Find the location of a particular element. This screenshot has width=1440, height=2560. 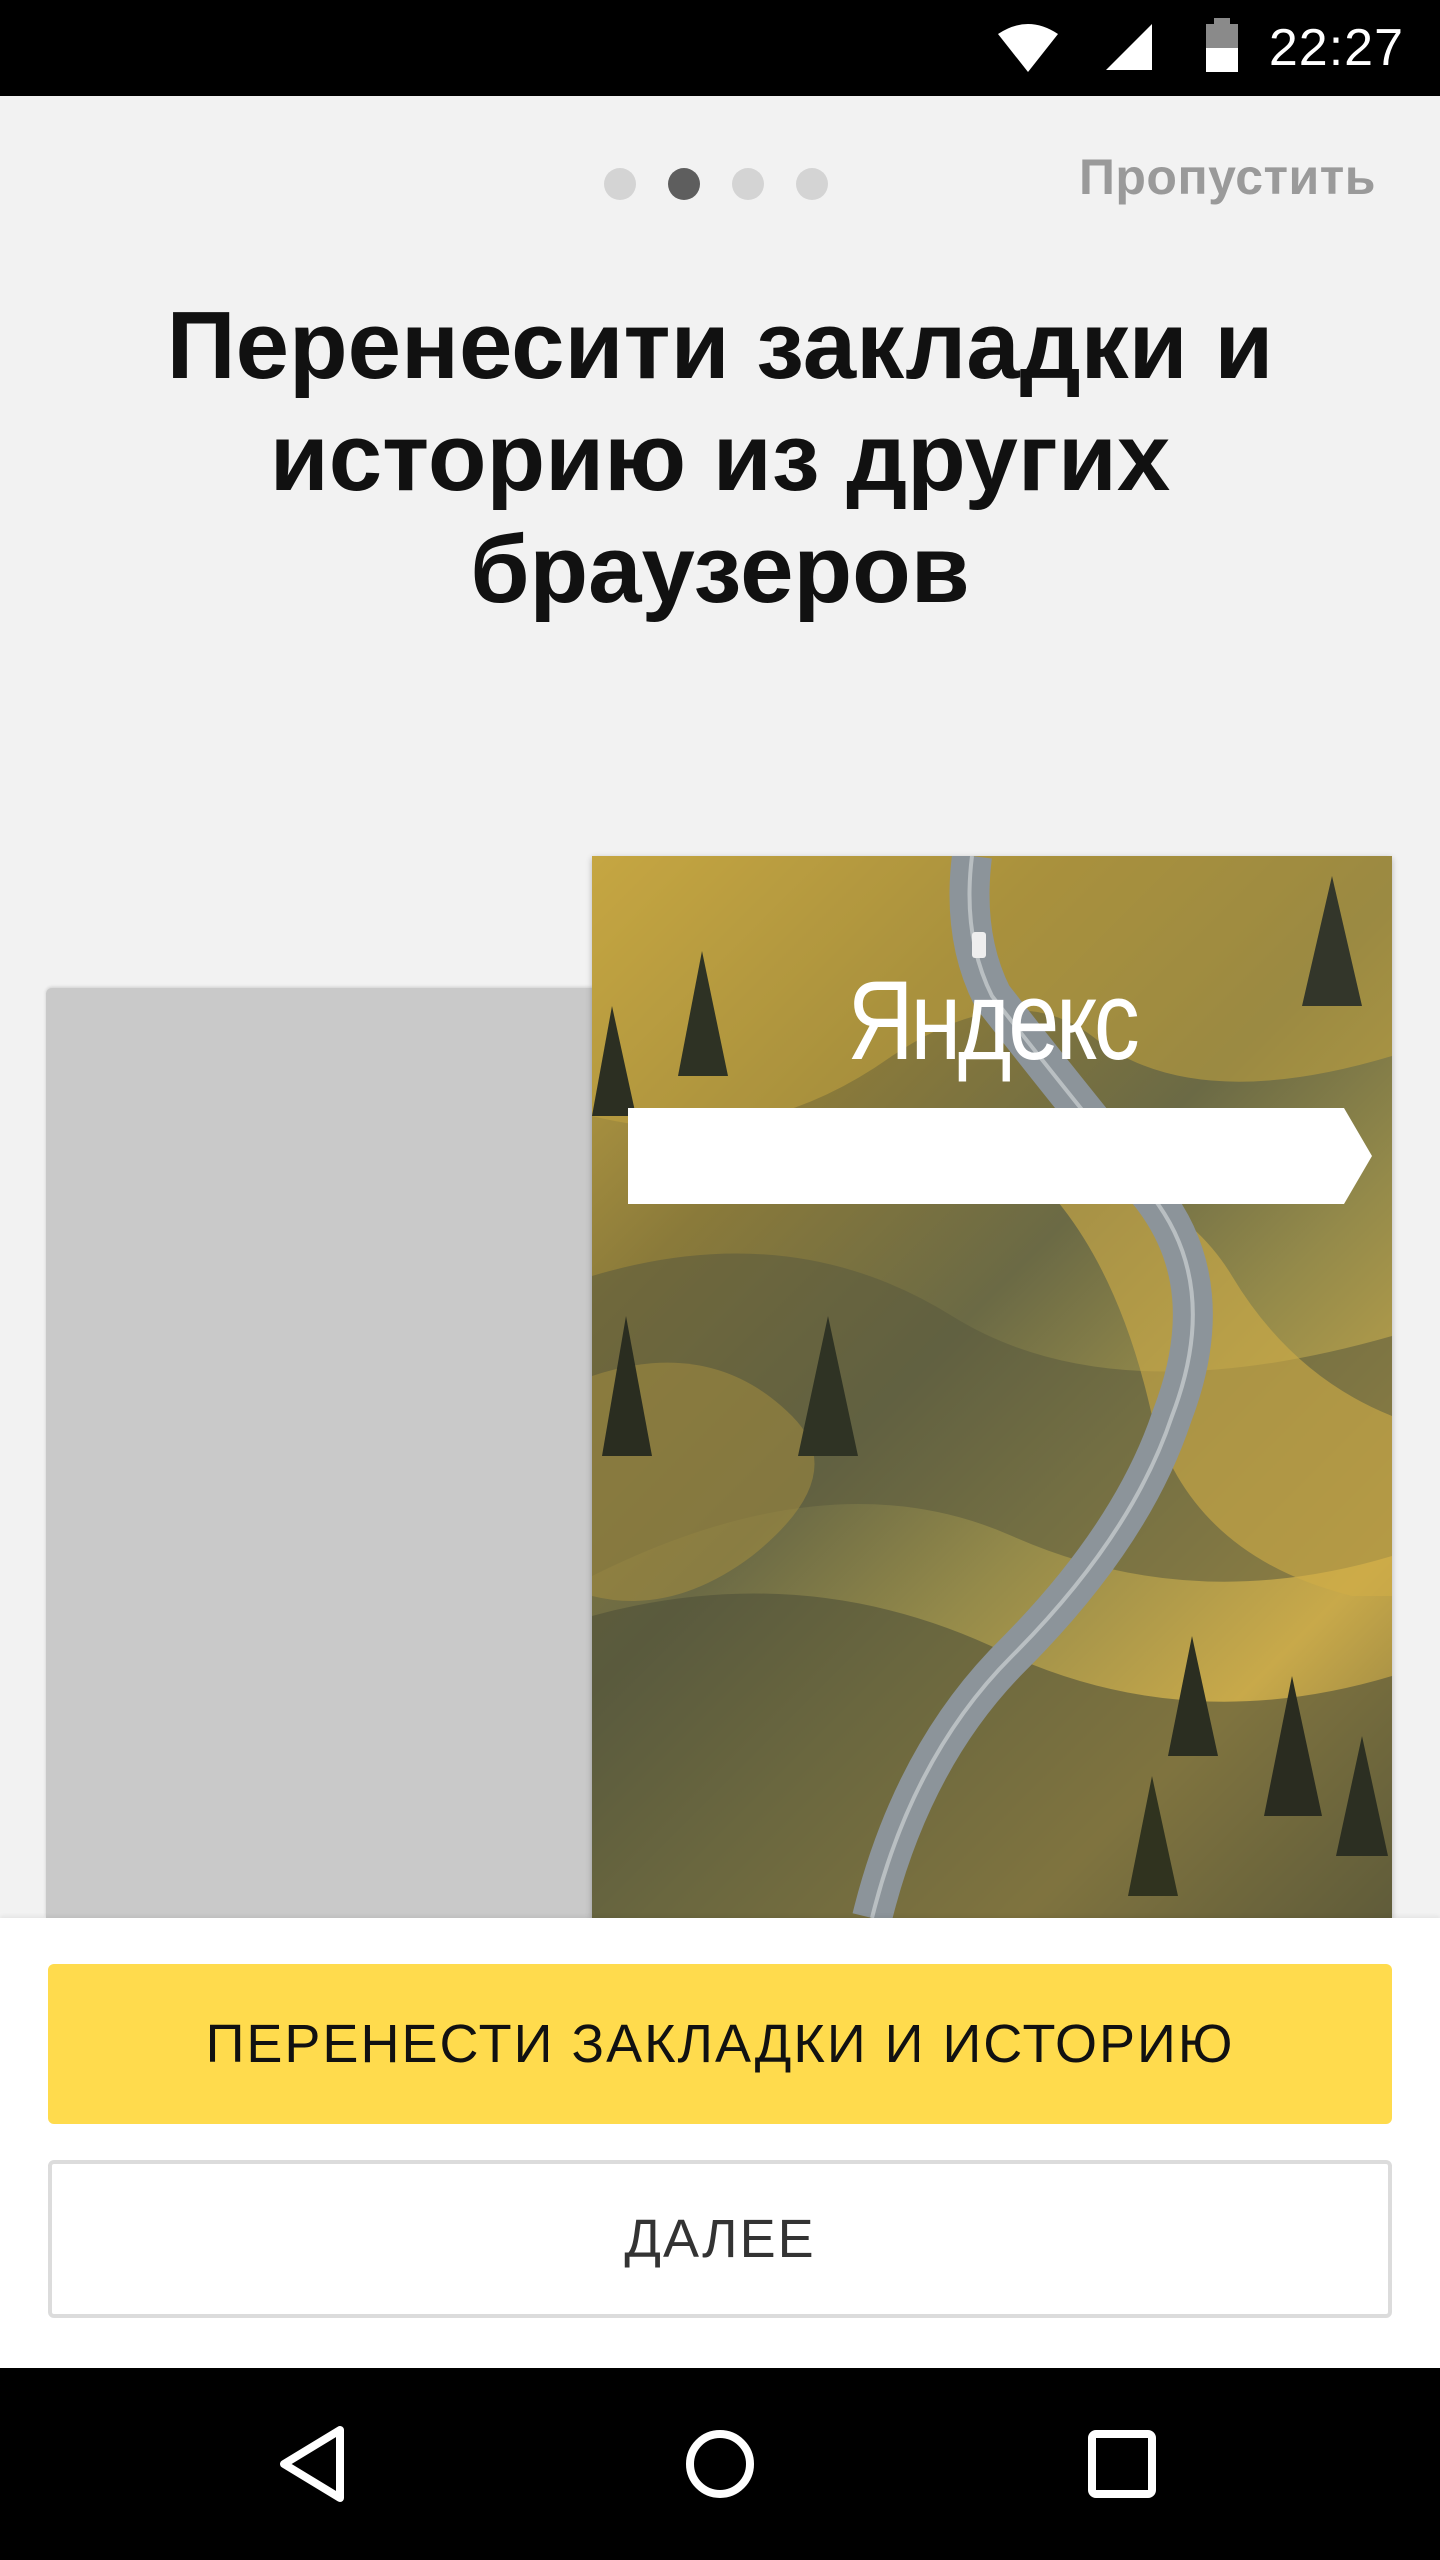

status-time: 22:27 is located at coordinates (1336, 48).